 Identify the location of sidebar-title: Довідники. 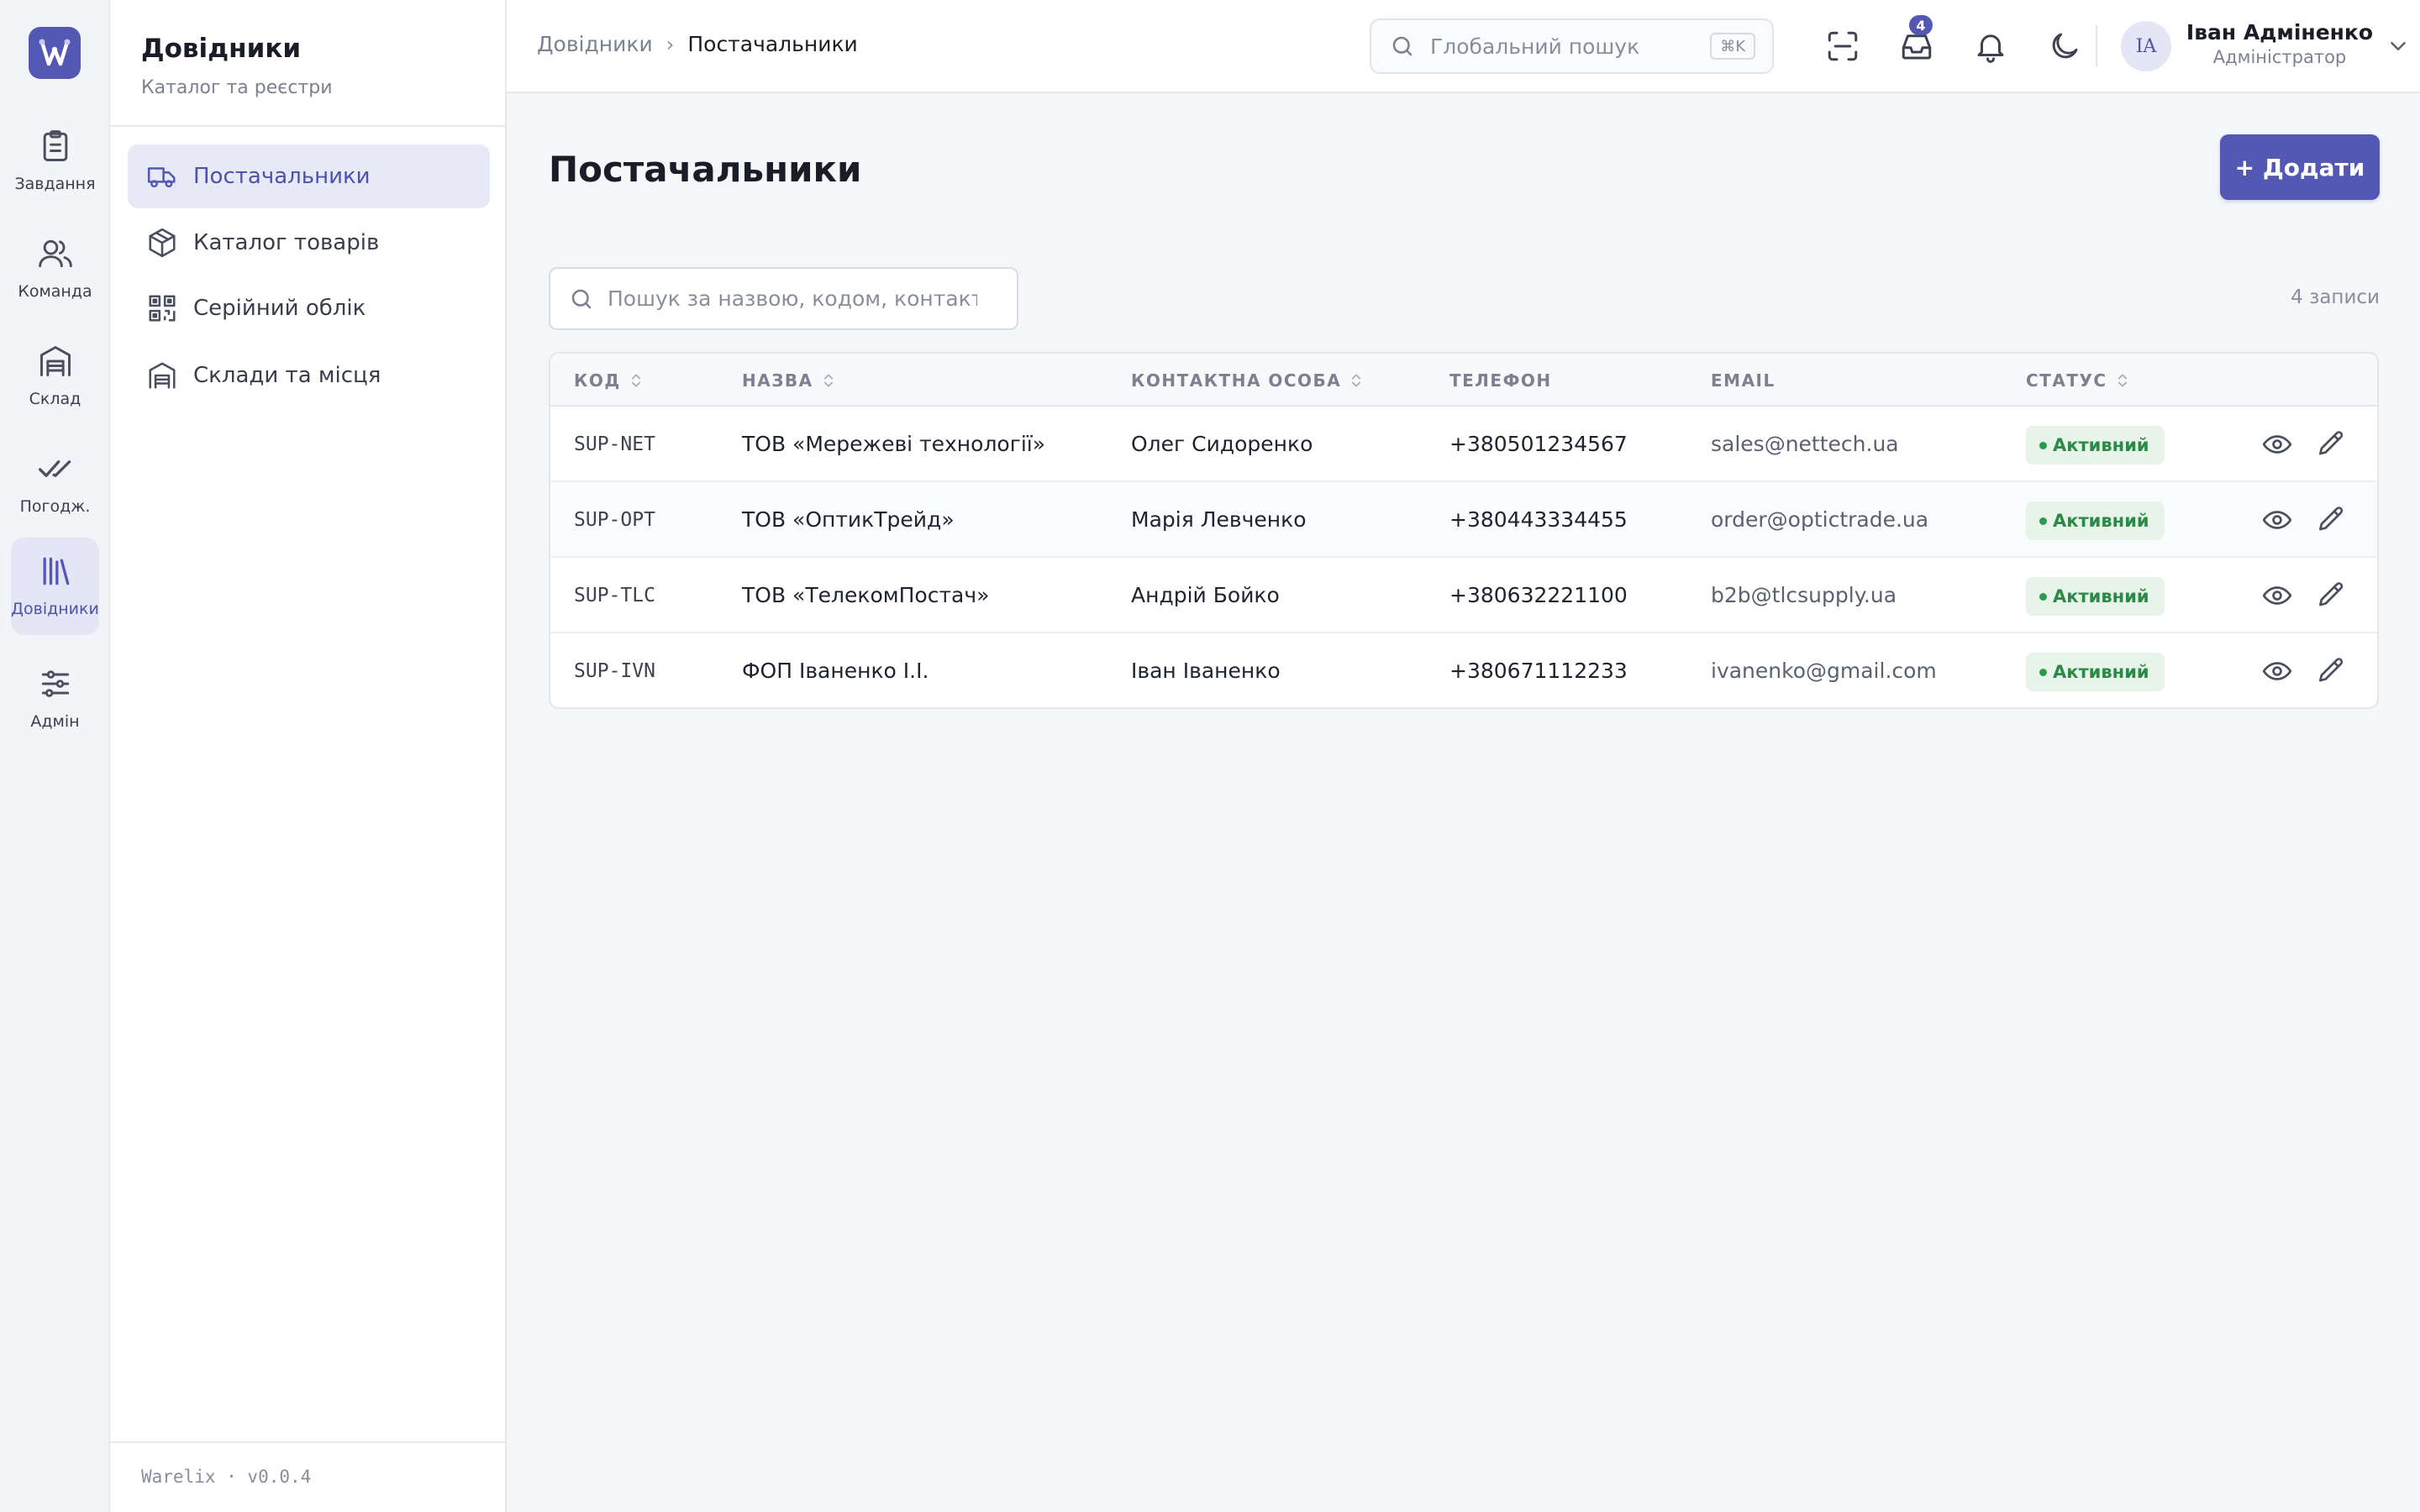
(221, 49).